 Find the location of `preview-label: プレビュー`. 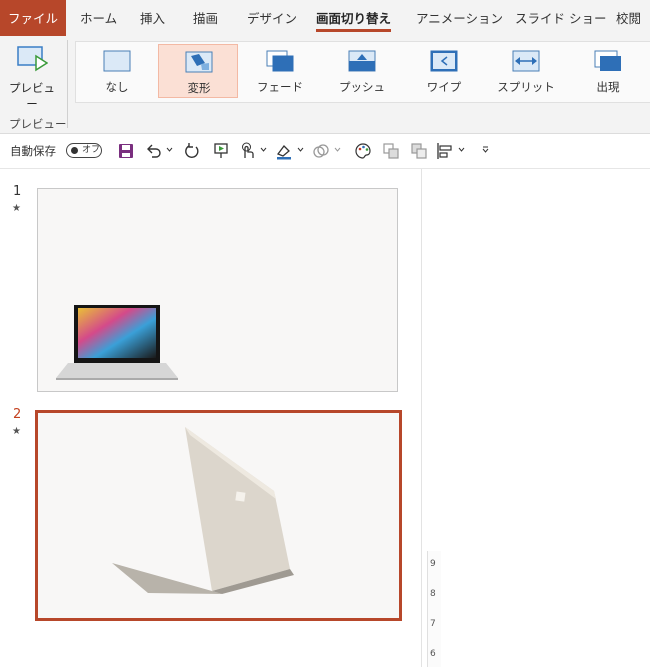

preview-label: プレビュー is located at coordinates (32, 96).